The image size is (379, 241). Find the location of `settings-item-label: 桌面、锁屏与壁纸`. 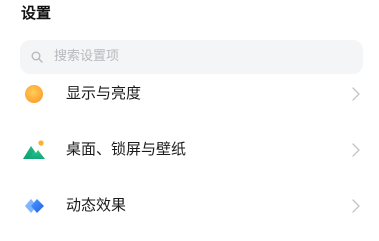

settings-item-label: 桌面、锁屏与壁纸 is located at coordinates (126, 149).